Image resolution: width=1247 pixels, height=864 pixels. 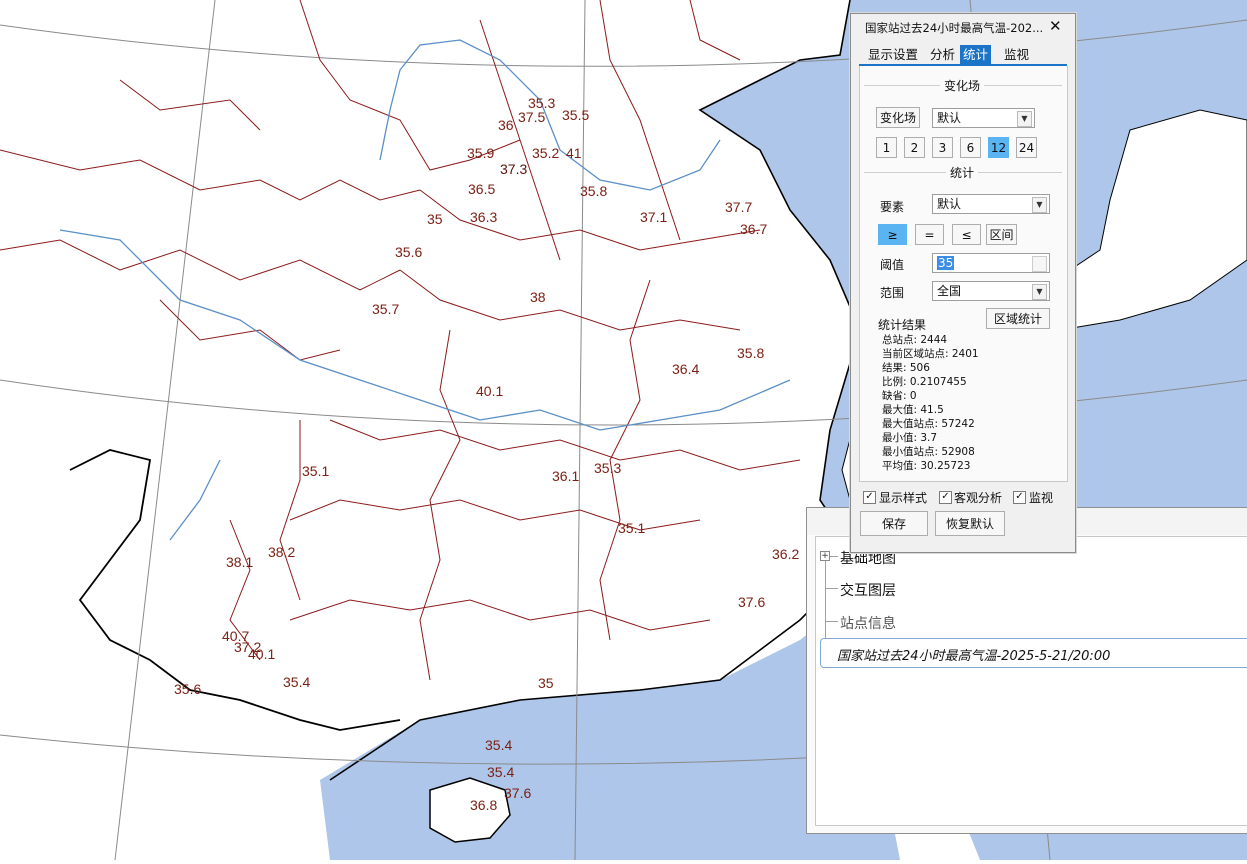 I want to click on range-select-value: 全国, so click(x=949, y=291).